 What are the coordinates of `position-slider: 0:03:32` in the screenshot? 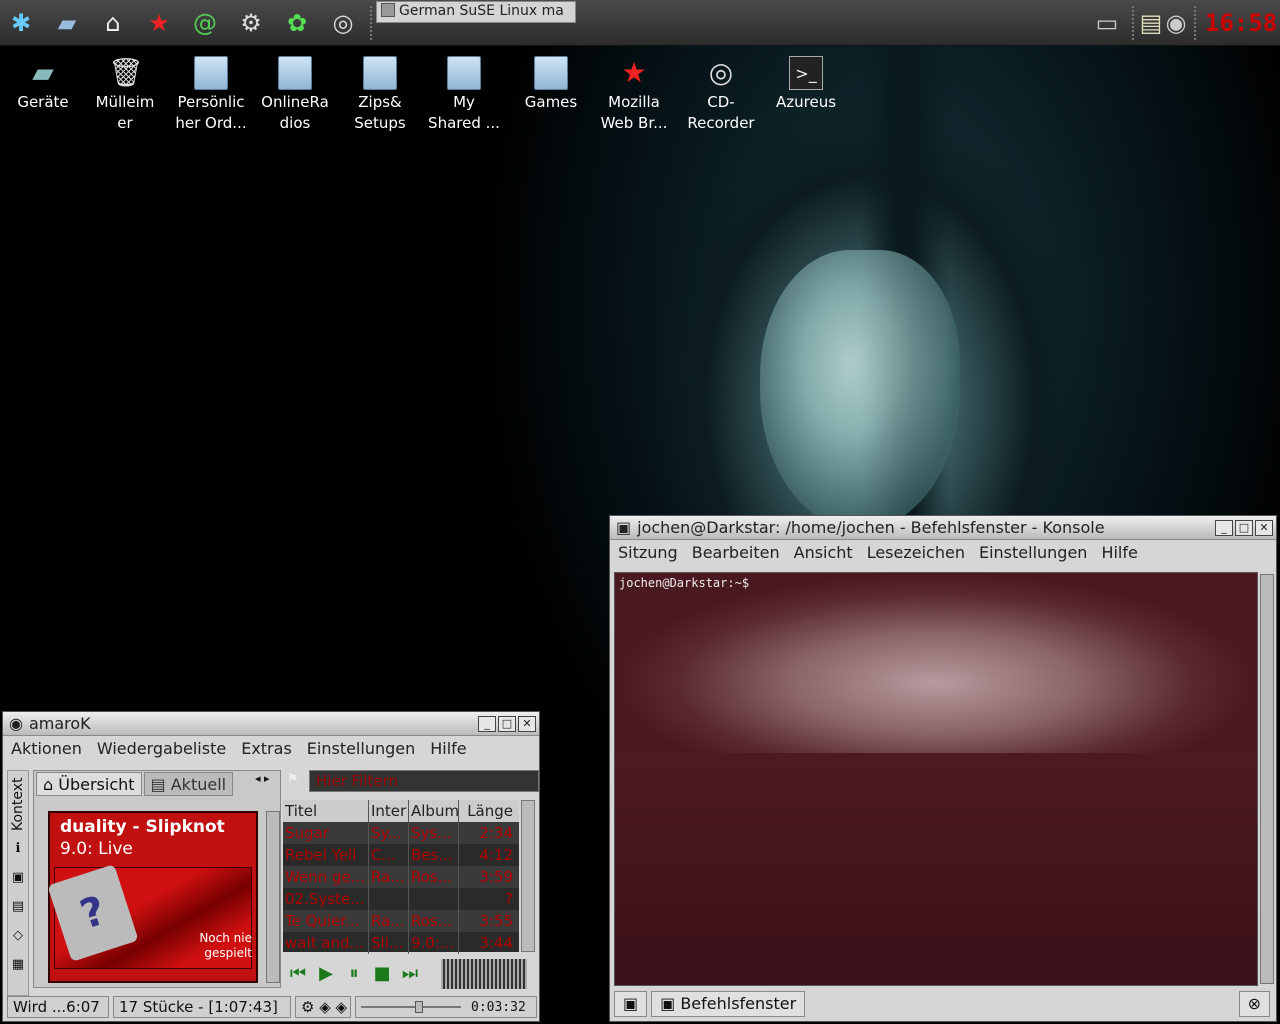 It's located at (446, 1007).